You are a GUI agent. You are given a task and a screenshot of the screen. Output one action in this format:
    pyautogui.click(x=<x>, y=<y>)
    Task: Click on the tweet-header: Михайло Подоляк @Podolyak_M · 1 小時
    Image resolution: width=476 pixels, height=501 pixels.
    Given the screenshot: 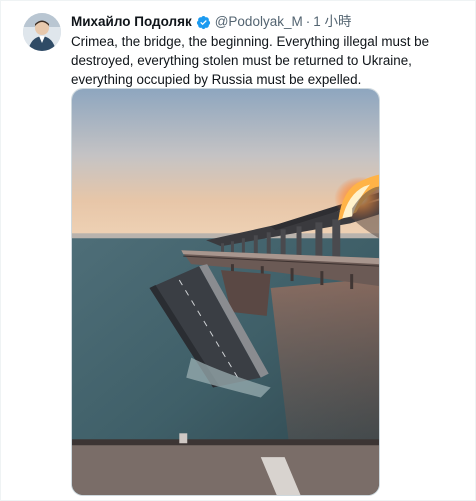 What is the action you would take?
    pyautogui.click(x=211, y=22)
    